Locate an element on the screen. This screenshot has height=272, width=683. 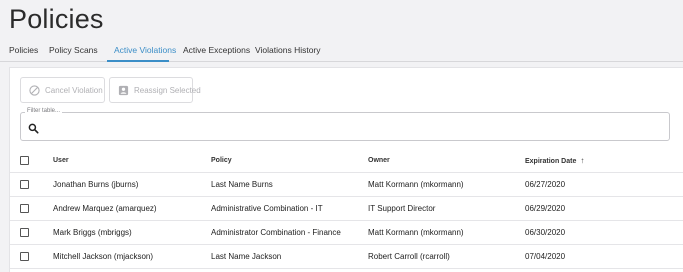
active-tab-indicator is located at coordinates (138, 61).